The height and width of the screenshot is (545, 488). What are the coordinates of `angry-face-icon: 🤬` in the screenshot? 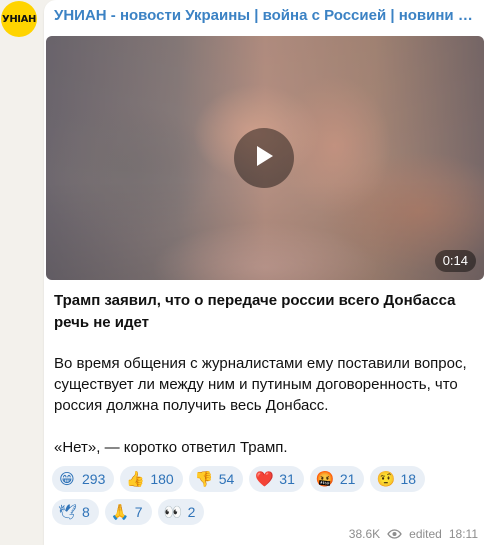 It's located at (325, 479).